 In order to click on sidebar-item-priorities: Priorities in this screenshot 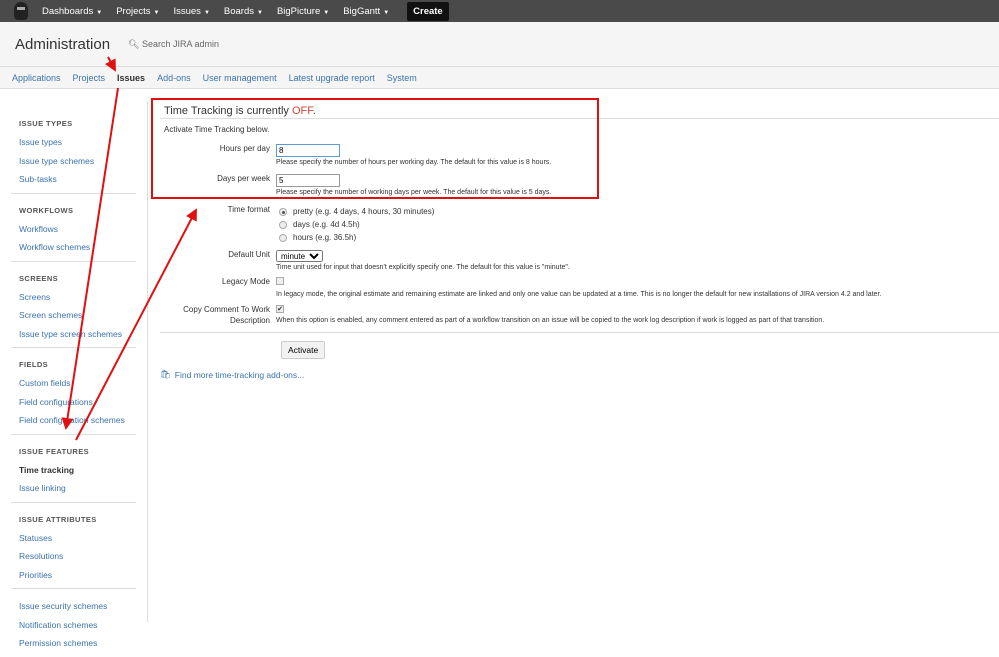, I will do `click(77, 575)`.